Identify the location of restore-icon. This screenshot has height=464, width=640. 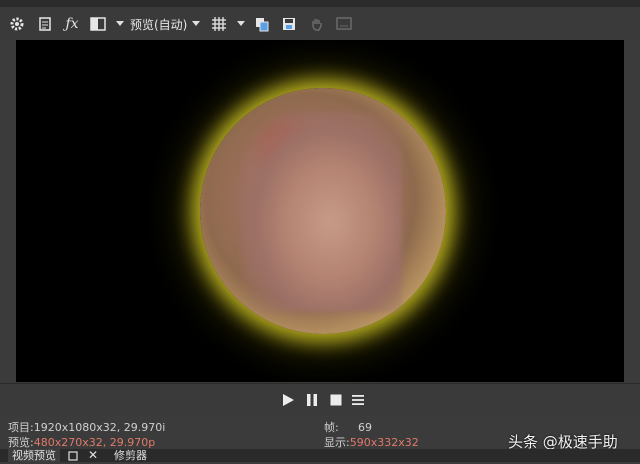
(73, 455).